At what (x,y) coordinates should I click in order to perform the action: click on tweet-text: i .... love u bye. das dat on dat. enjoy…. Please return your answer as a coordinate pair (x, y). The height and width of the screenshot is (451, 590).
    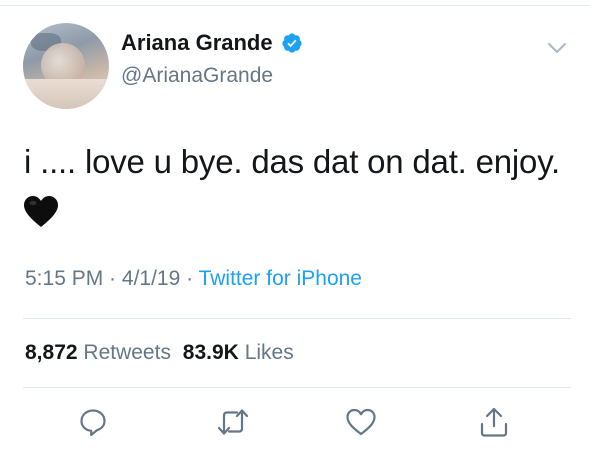
    Looking at the image, I should click on (292, 161).